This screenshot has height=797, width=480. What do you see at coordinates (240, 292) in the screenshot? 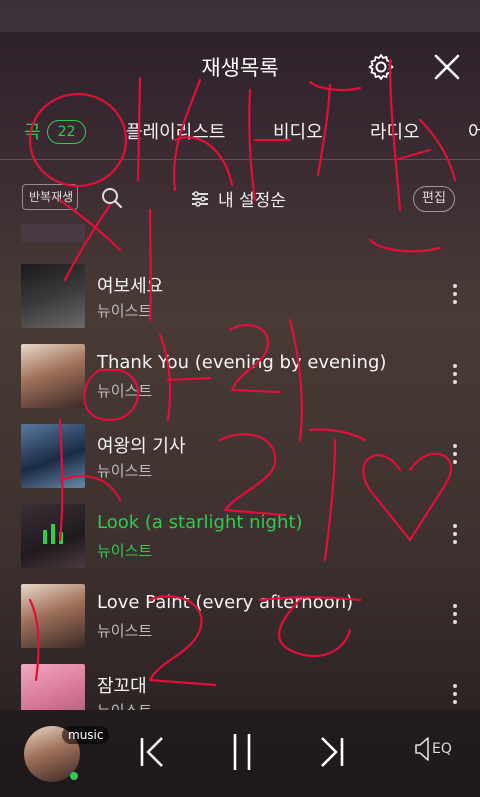
I see `song-row: 여보세요 뉴이스트` at bounding box center [240, 292].